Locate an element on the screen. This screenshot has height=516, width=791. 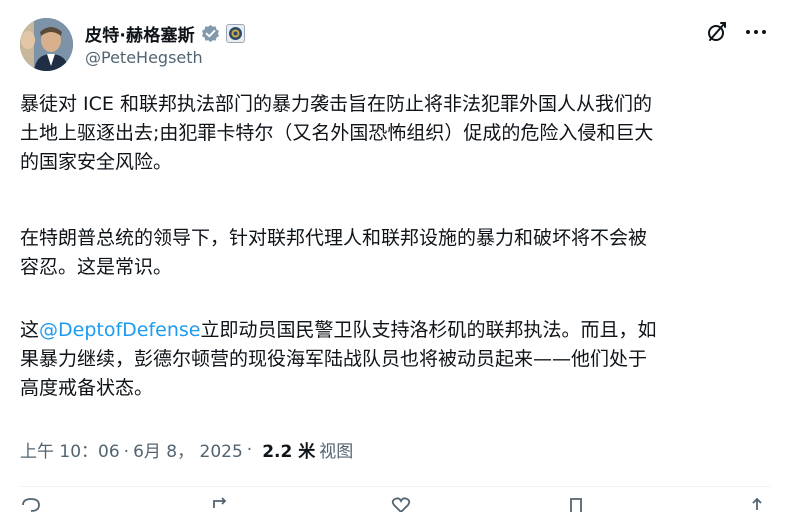
divider is located at coordinates (395, 486).